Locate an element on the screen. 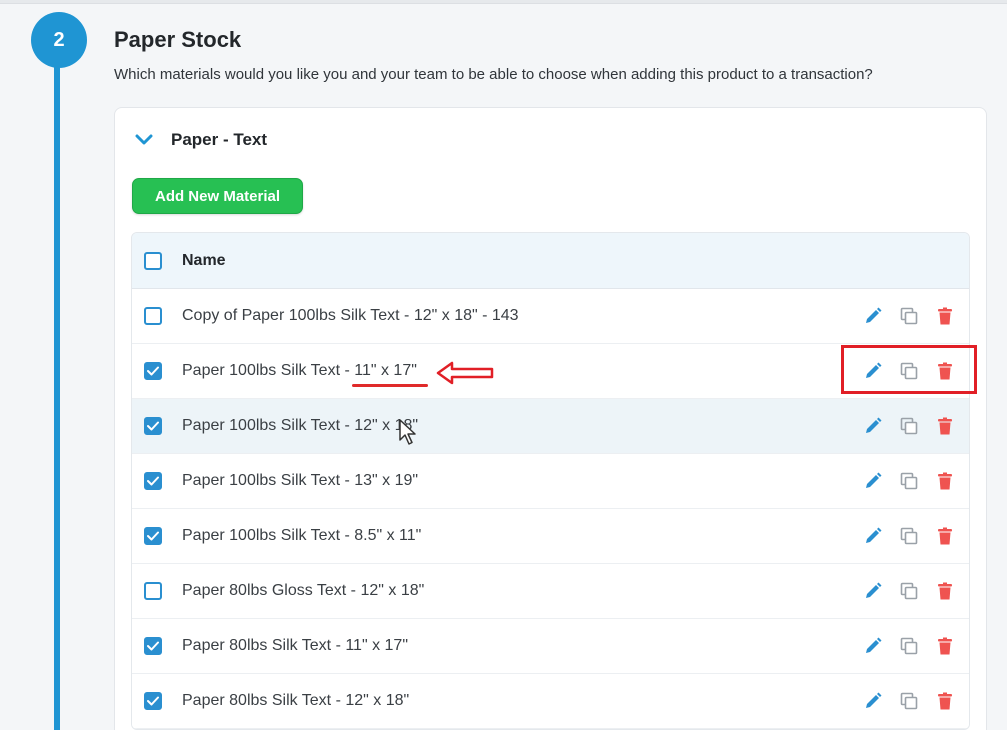  material-name: Paper 80lbs Gloss Text - 12" x 18" is located at coordinates (303, 590).